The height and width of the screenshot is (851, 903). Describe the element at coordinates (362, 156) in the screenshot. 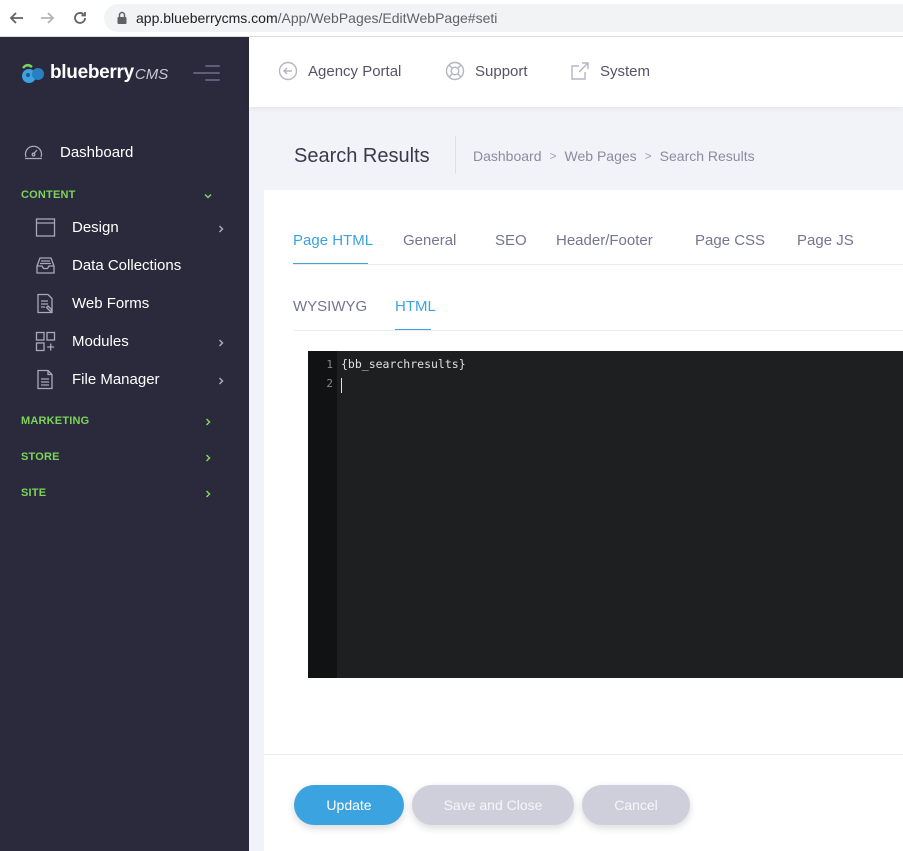

I see `page-title: Search Results` at that location.